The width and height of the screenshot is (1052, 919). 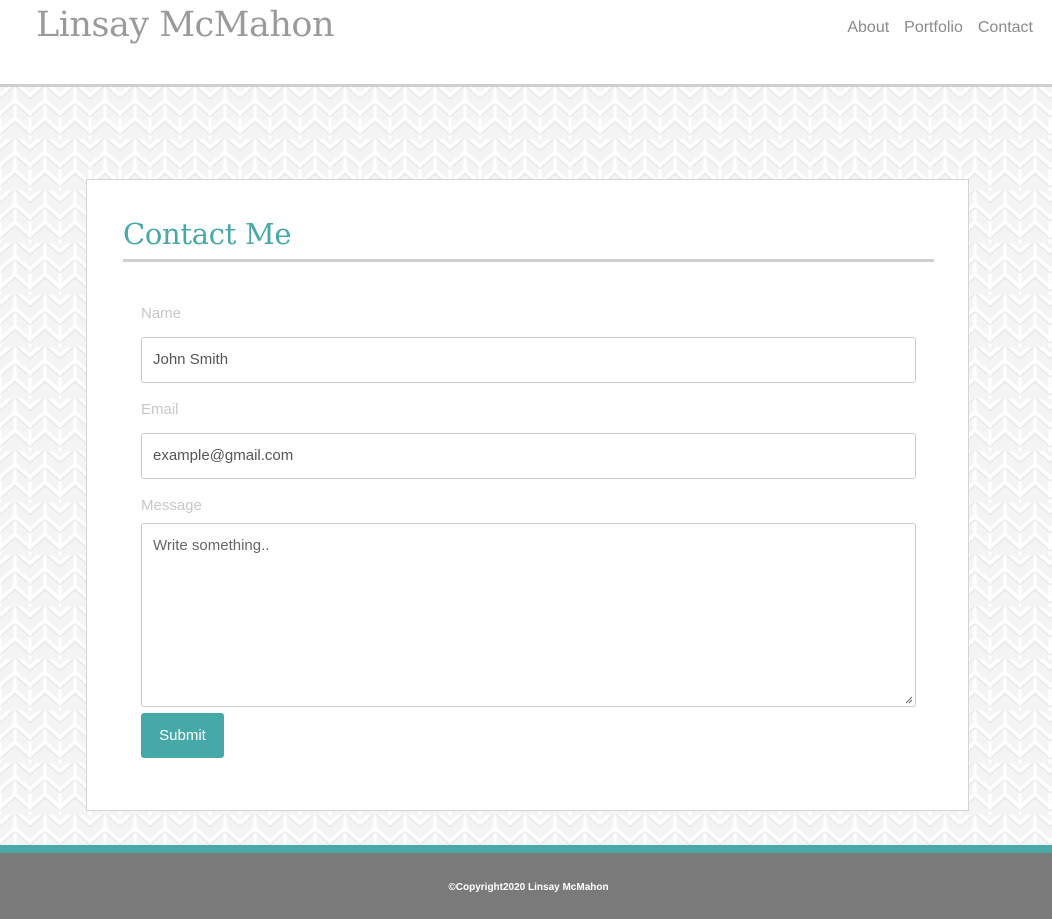 I want to click on resize-handle-icon, so click(x=908, y=699).